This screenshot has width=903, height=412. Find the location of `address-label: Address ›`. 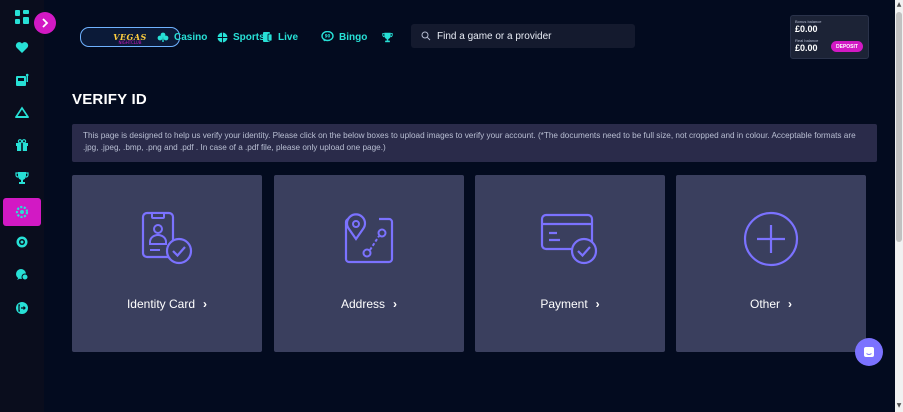

address-label: Address › is located at coordinates (369, 304).